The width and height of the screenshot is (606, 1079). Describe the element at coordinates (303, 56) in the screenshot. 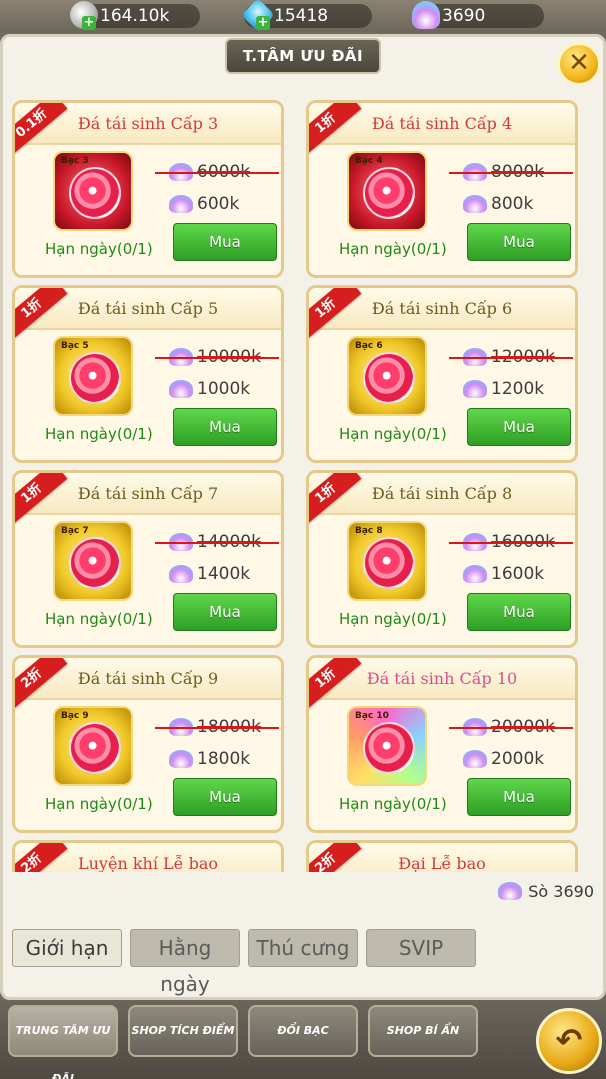

I see `panel-title: T.TÂM ƯU ĐÃI` at that location.